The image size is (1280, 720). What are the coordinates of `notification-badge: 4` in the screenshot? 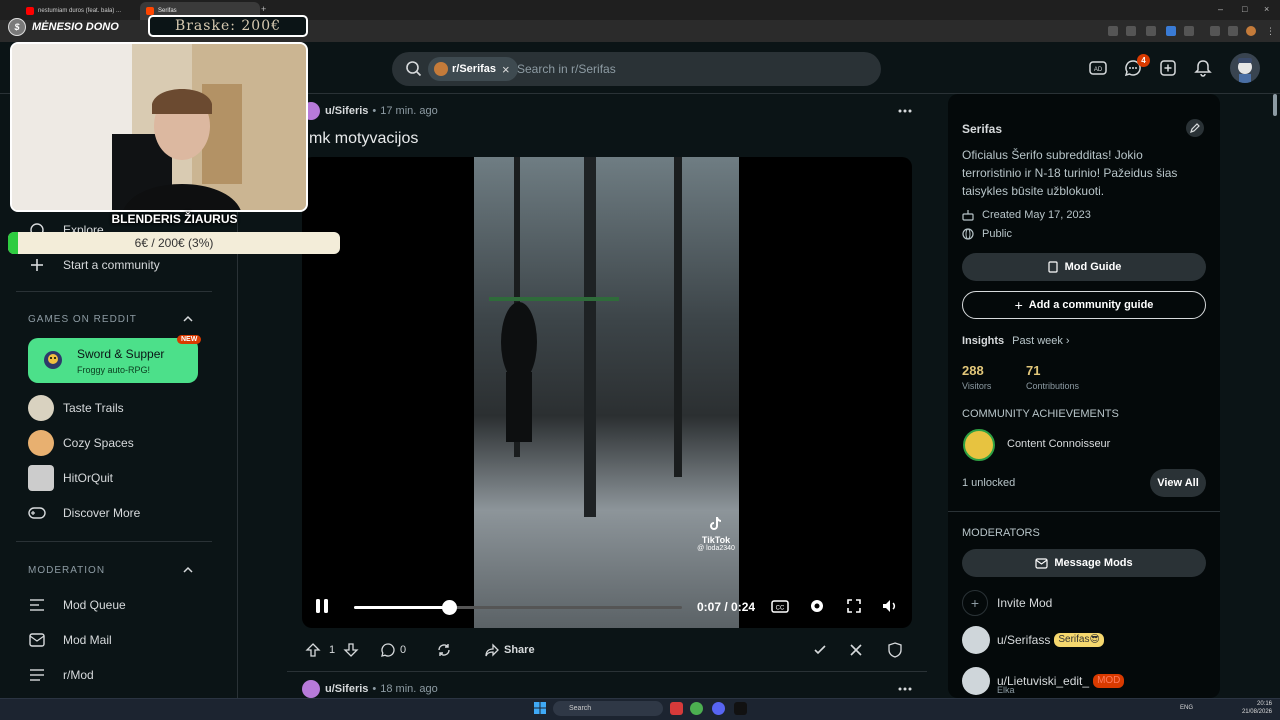 It's located at (1143, 60).